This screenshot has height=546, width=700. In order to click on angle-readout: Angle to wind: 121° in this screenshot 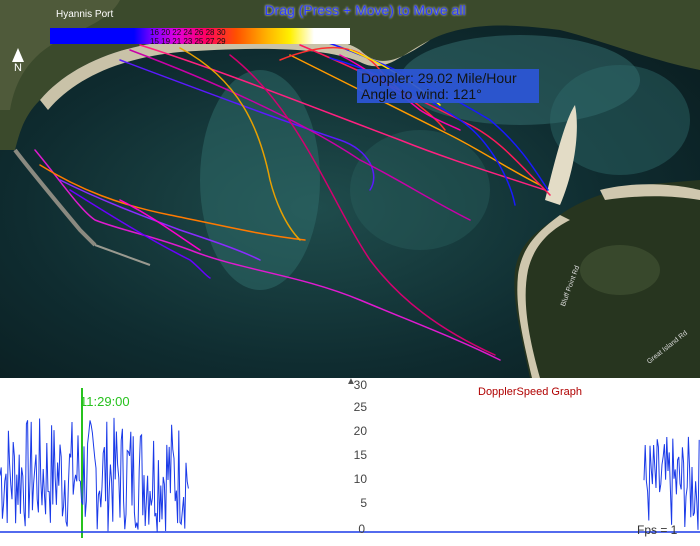, I will do `click(421, 94)`.